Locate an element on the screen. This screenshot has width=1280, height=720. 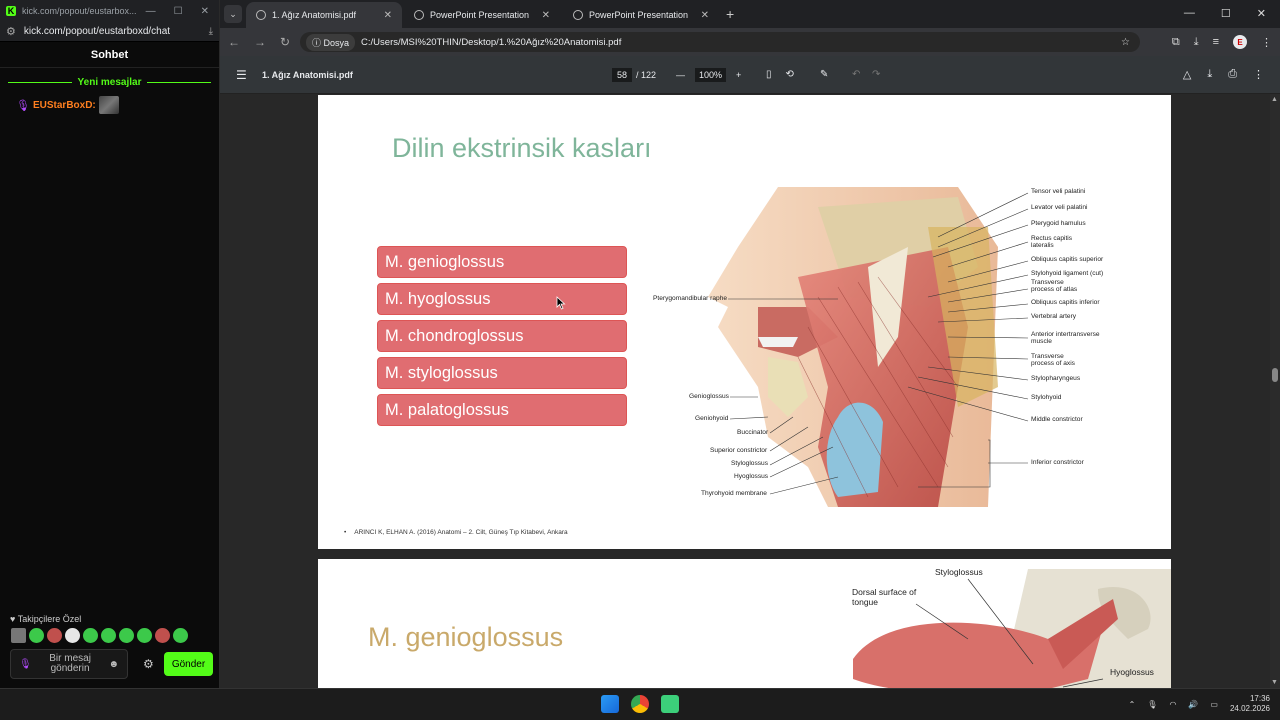
wifi-icon: ◠ is located at coordinates (1172, 704).